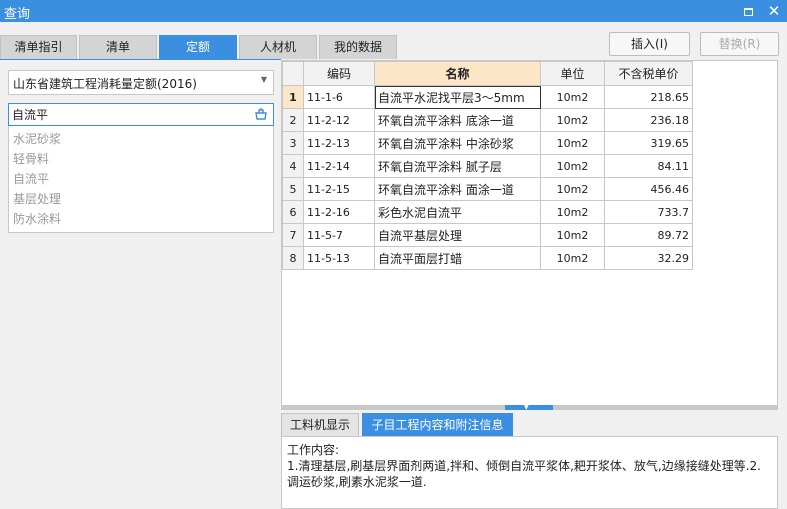  Describe the element at coordinates (648, 143) in the screenshot. I see `cell-price: 319.65` at that location.